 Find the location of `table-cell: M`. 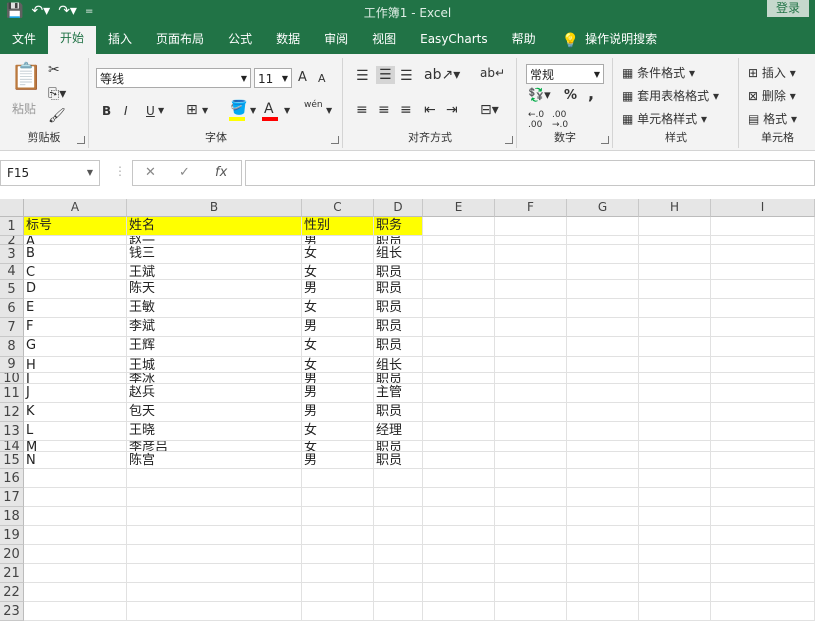

table-cell: M is located at coordinates (75, 446).